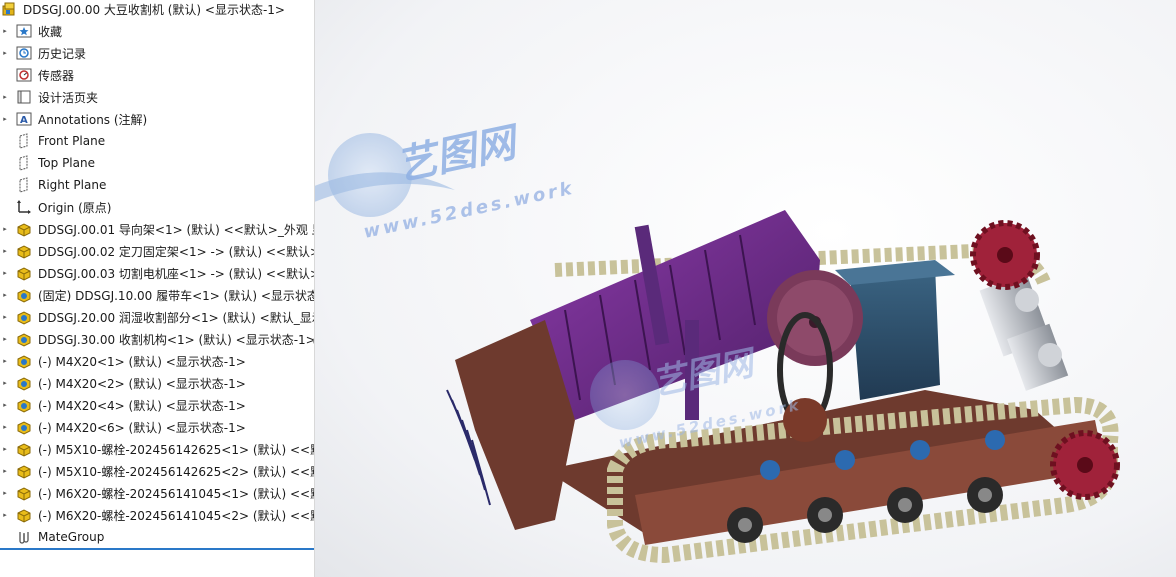  What do you see at coordinates (24, 75) in the screenshot?
I see `sensor-icon` at bounding box center [24, 75].